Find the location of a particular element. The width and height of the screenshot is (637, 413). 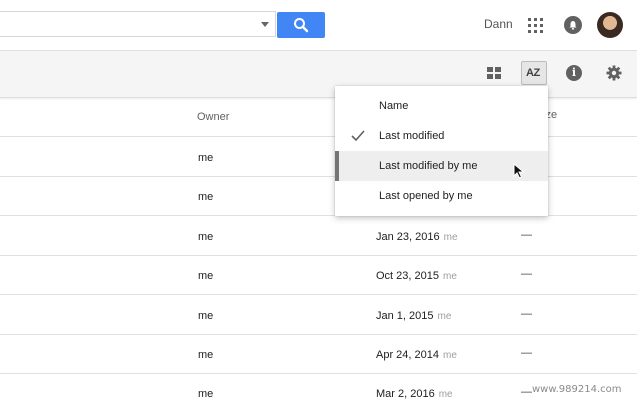

table-row: me Jan 1, 2015 me — is located at coordinates (318, 315).